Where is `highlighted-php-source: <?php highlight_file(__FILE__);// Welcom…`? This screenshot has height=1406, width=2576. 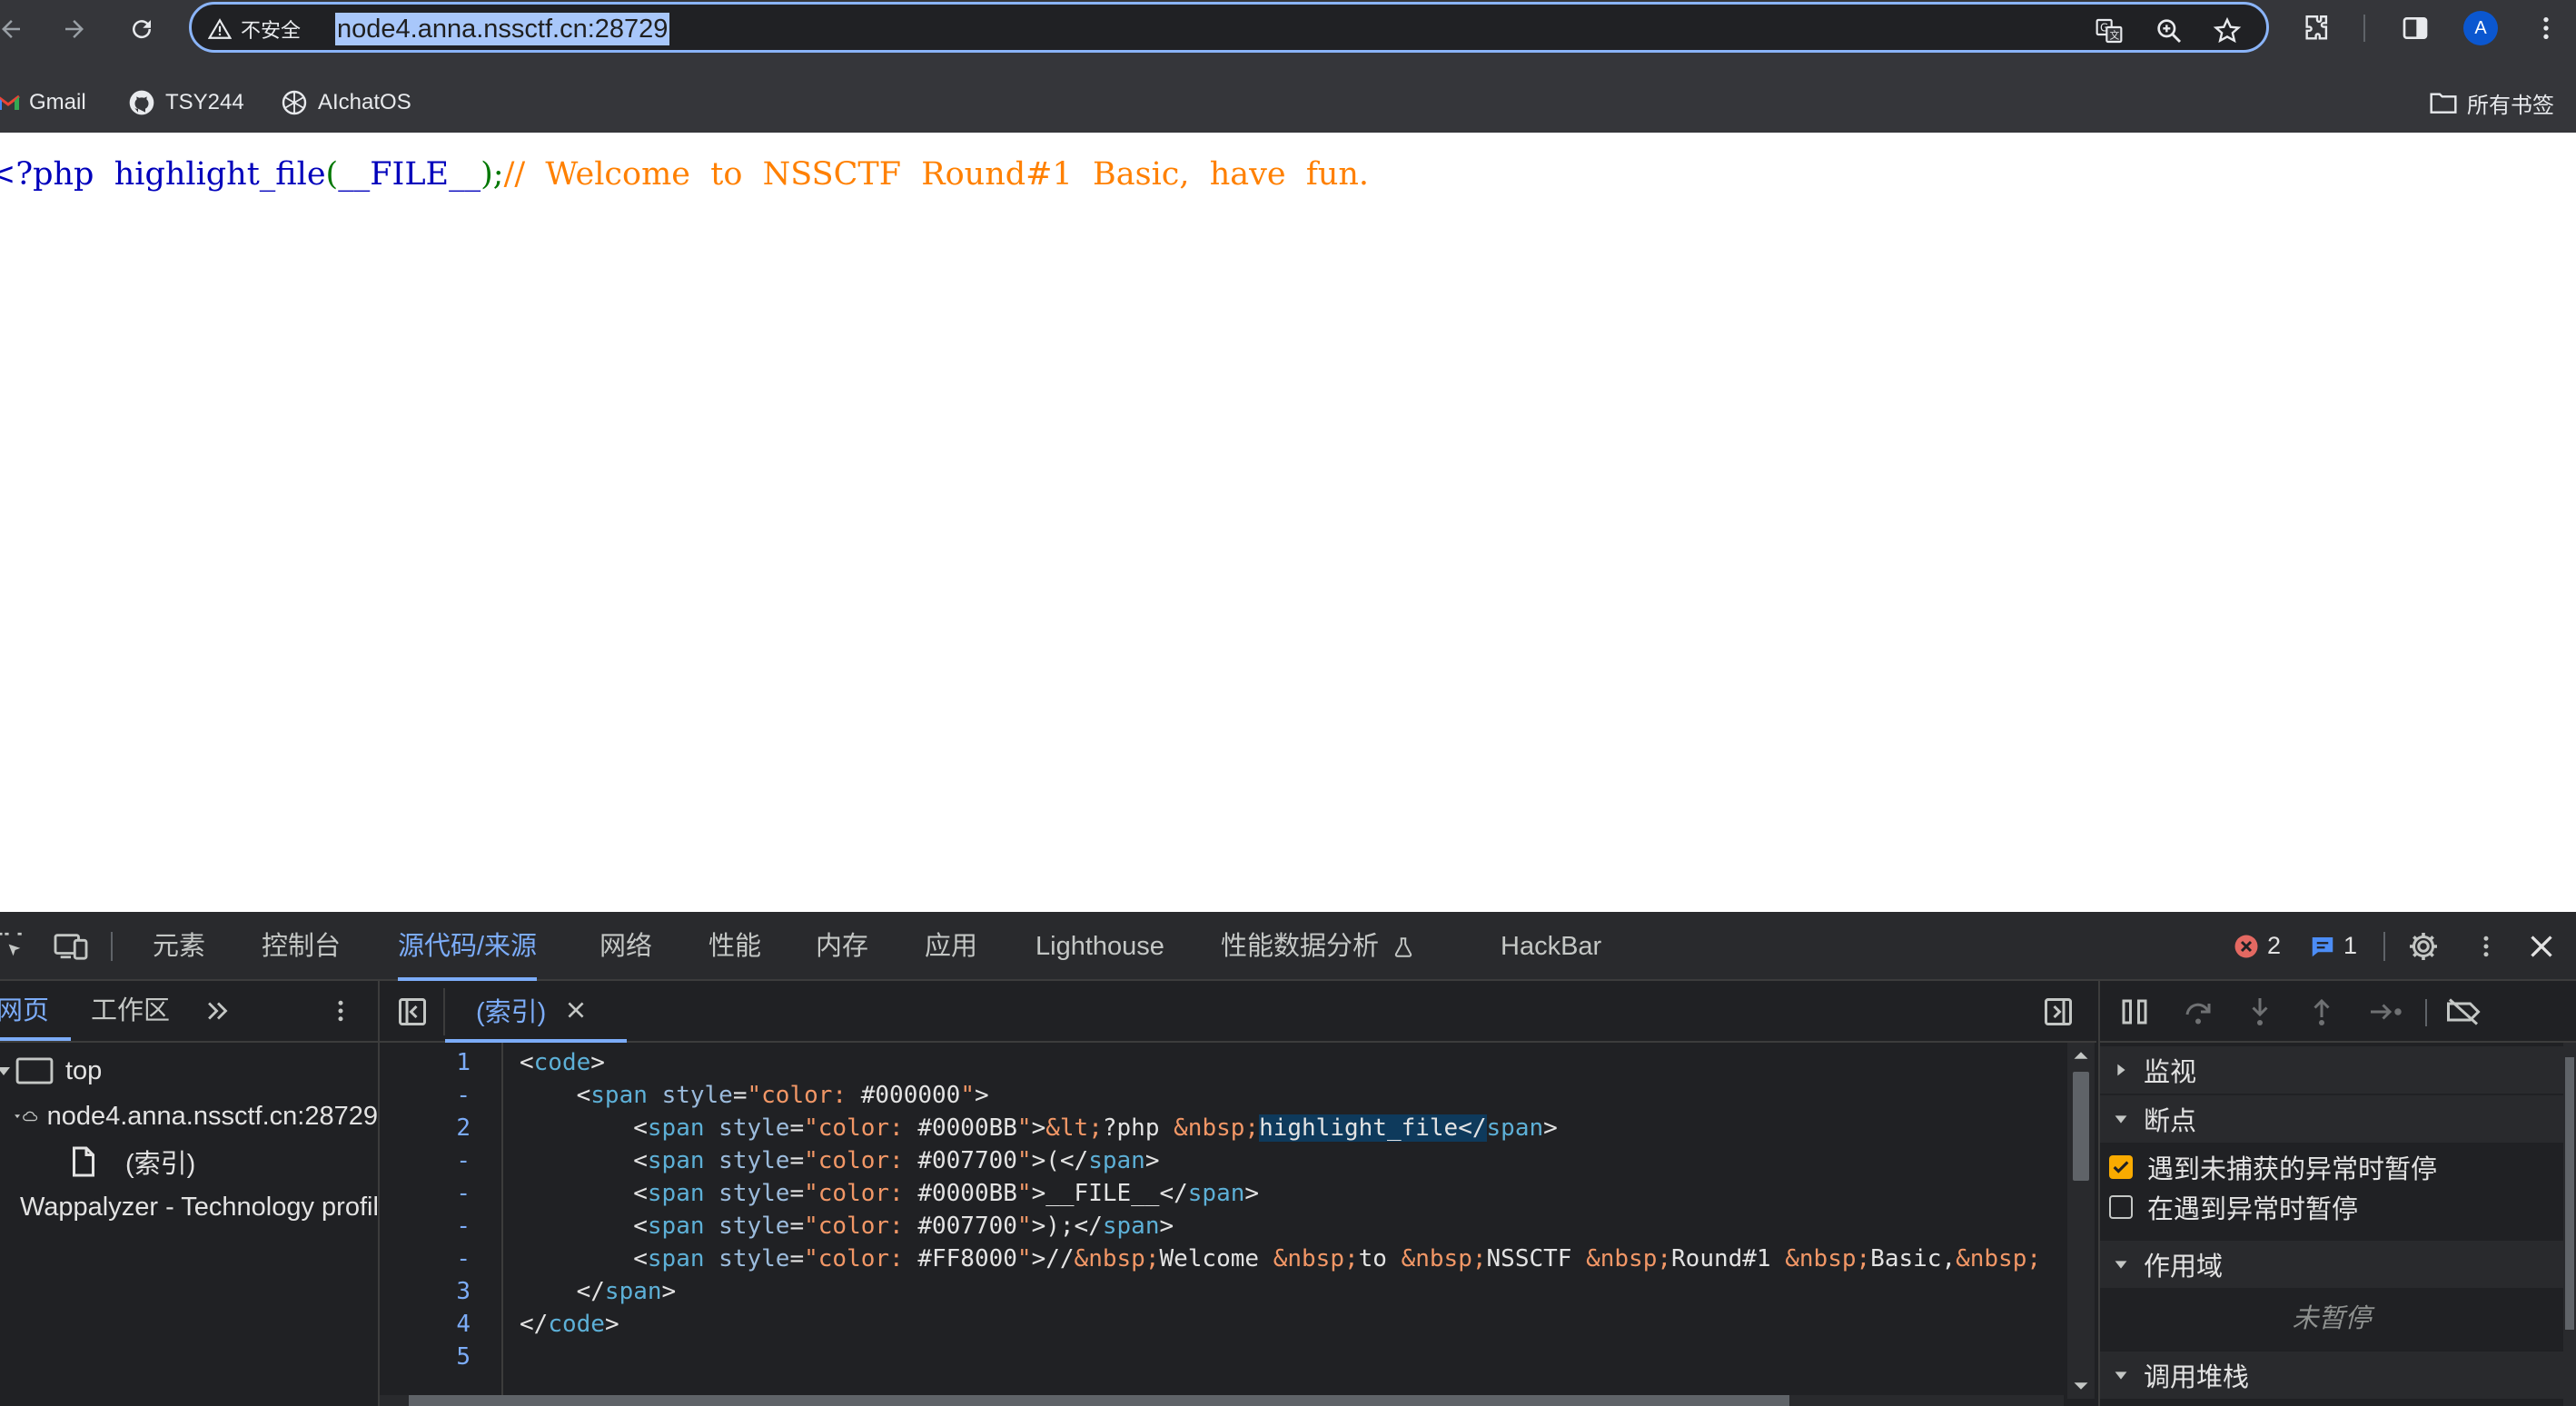 highlighted-php-source: <?php highlight_file(__FILE__);// Welcom… is located at coordinates (684, 174).